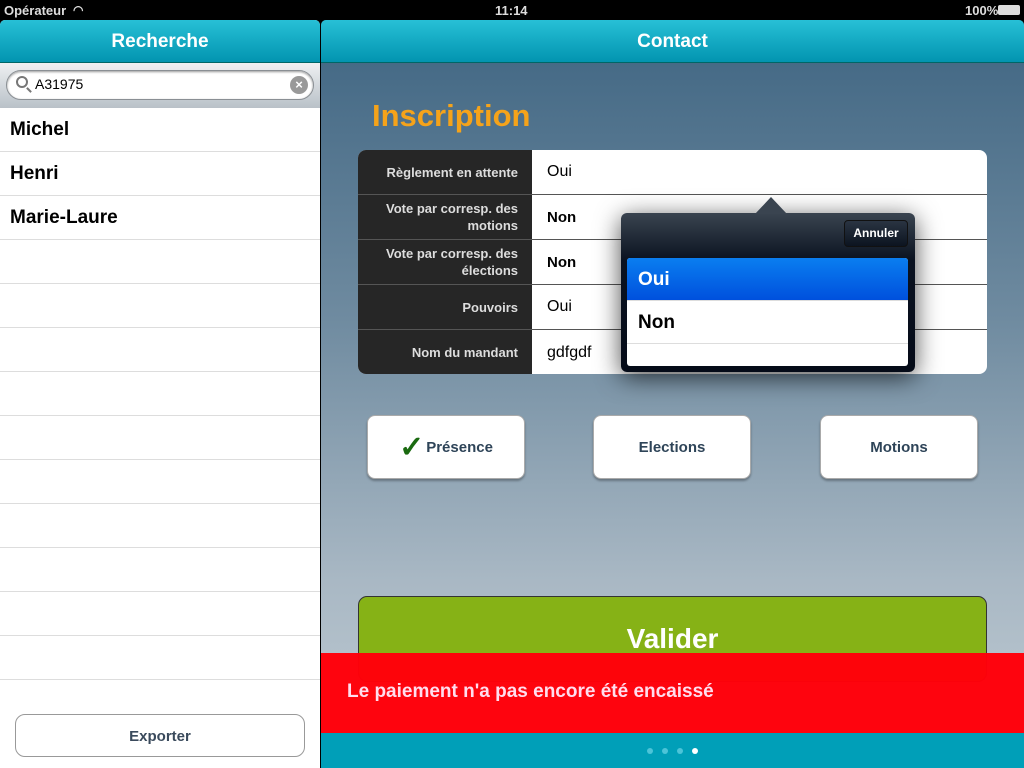  I want to click on picker-popover: Annuler Oui Non, so click(768, 284).